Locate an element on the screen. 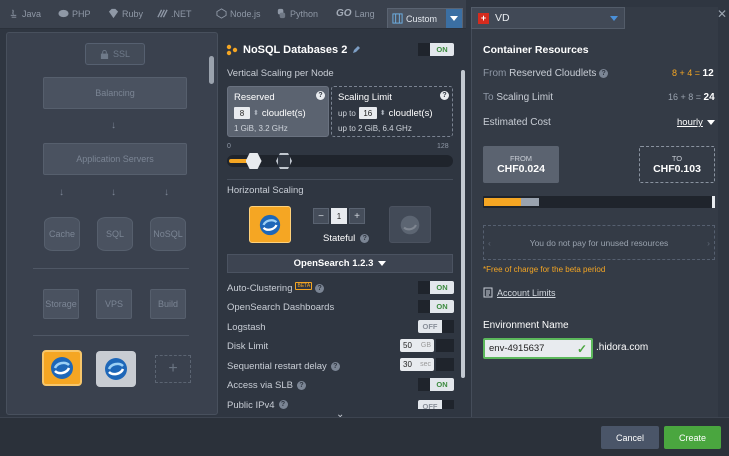 The height and width of the screenshot is (456, 729). horizontal-node-placeholder is located at coordinates (410, 224).